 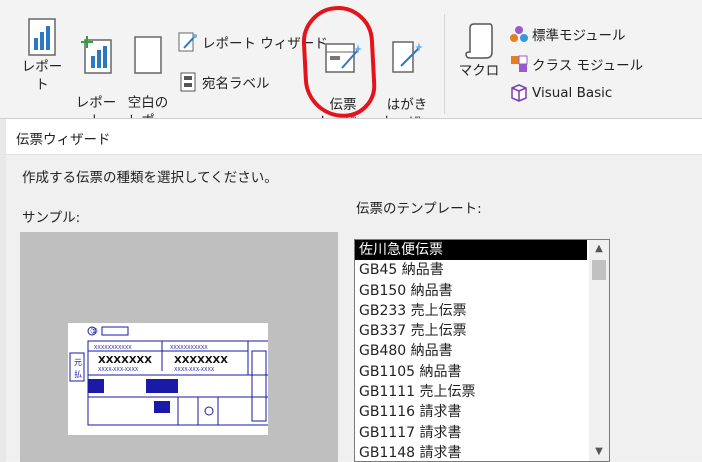 What do you see at coordinates (351, 137) in the screenshot?
I see `dialog-titlebar: 伝票ウィザード` at bounding box center [351, 137].